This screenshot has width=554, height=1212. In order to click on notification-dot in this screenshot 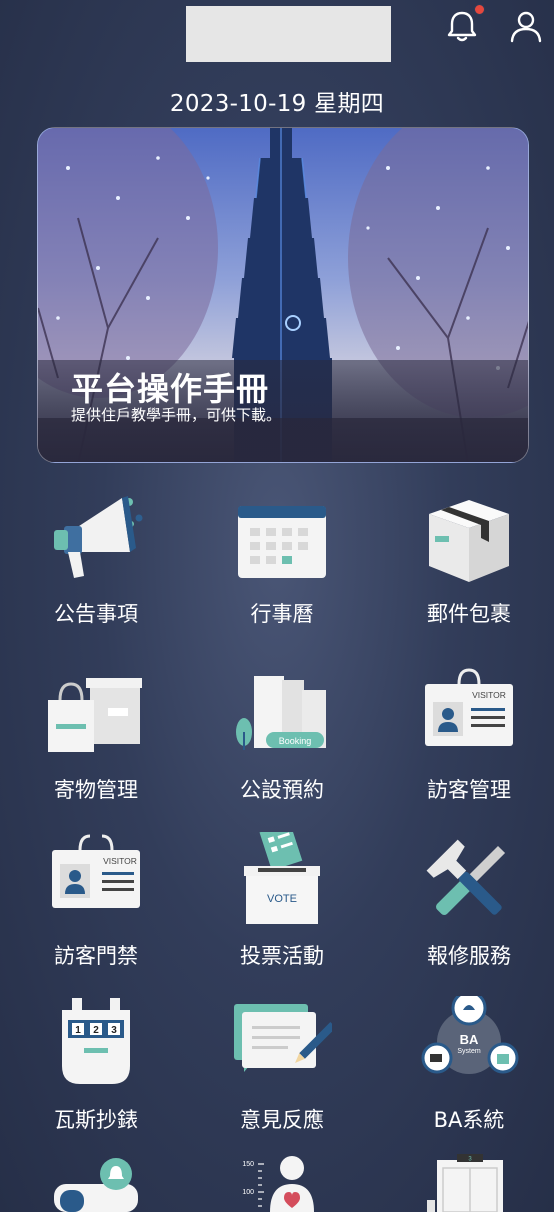, I will do `click(479, 9)`.